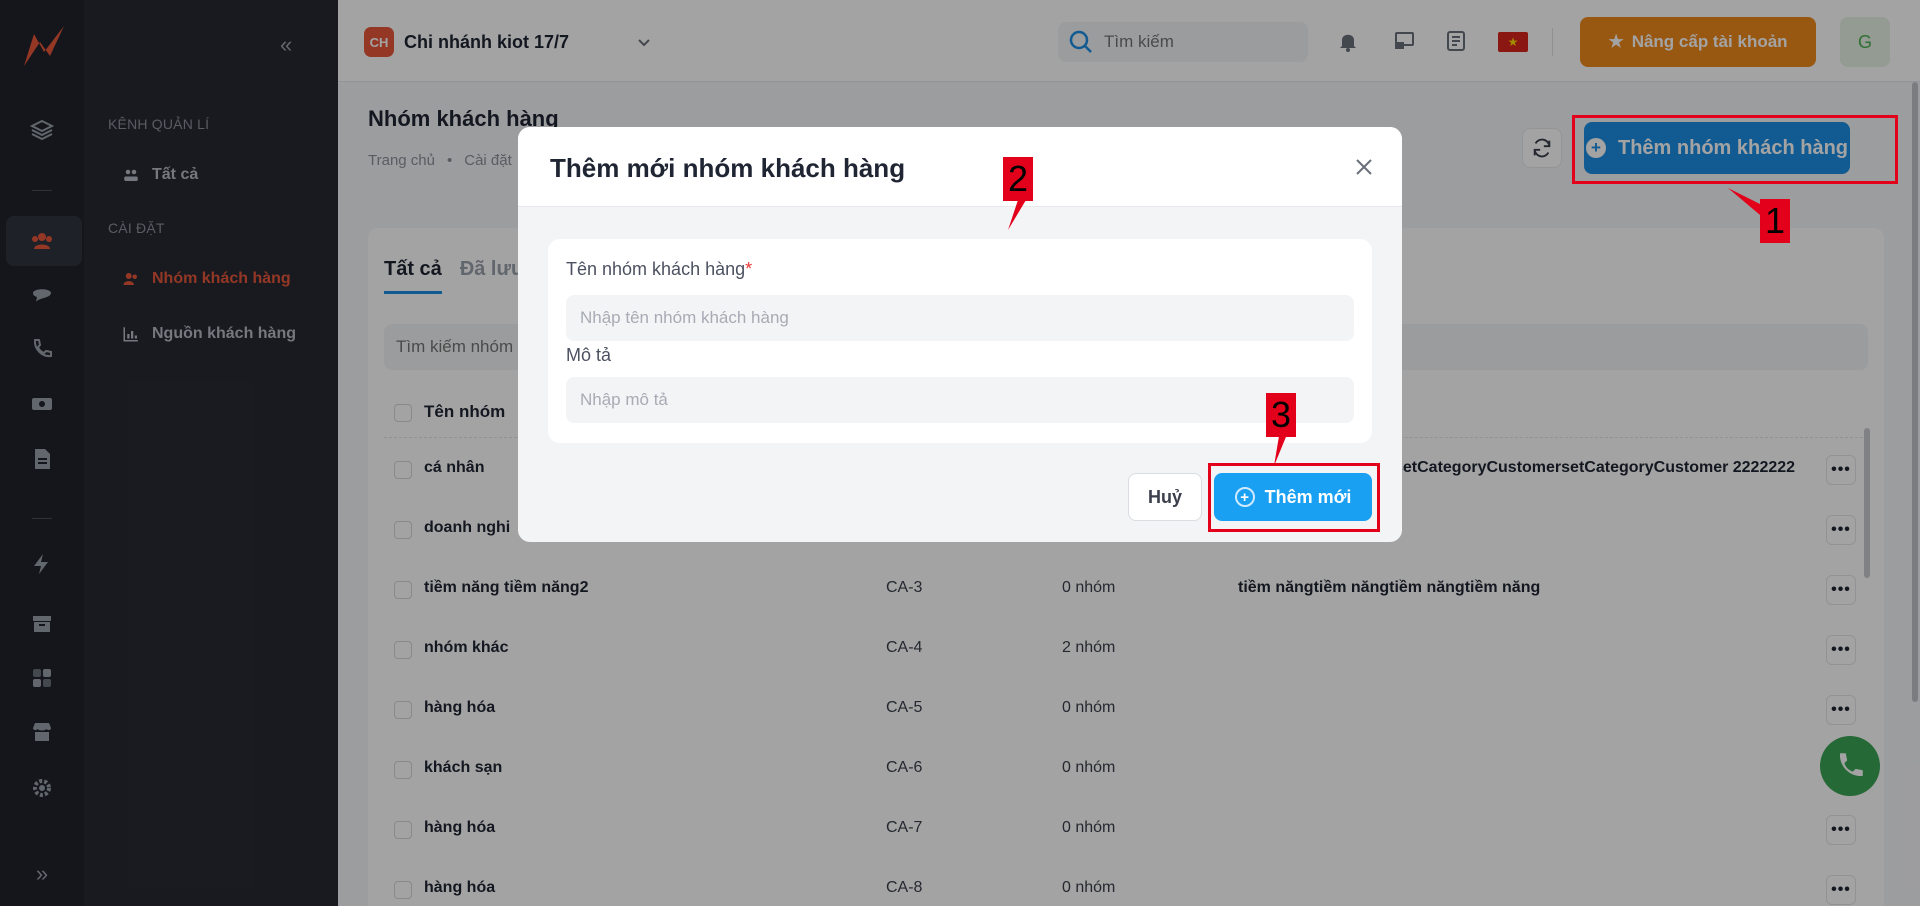  I want to click on dialog-form: Tên nhóm khách hàng* Mô tả, so click(960, 341).